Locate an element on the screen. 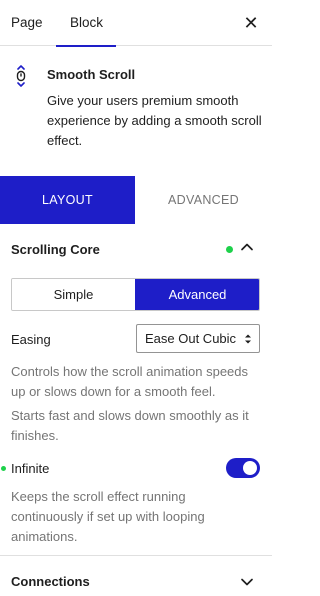 The image size is (320, 596). panel-tabs: LAYOUT ADVANCED is located at coordinates (136, 200).